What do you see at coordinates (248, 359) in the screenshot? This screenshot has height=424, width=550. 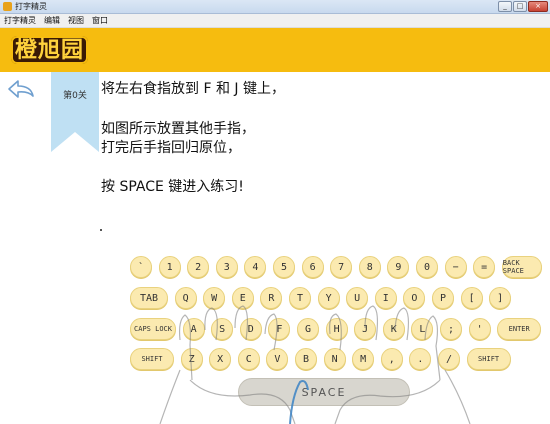 I see `key-c: C` at bounding box center [248, 359].